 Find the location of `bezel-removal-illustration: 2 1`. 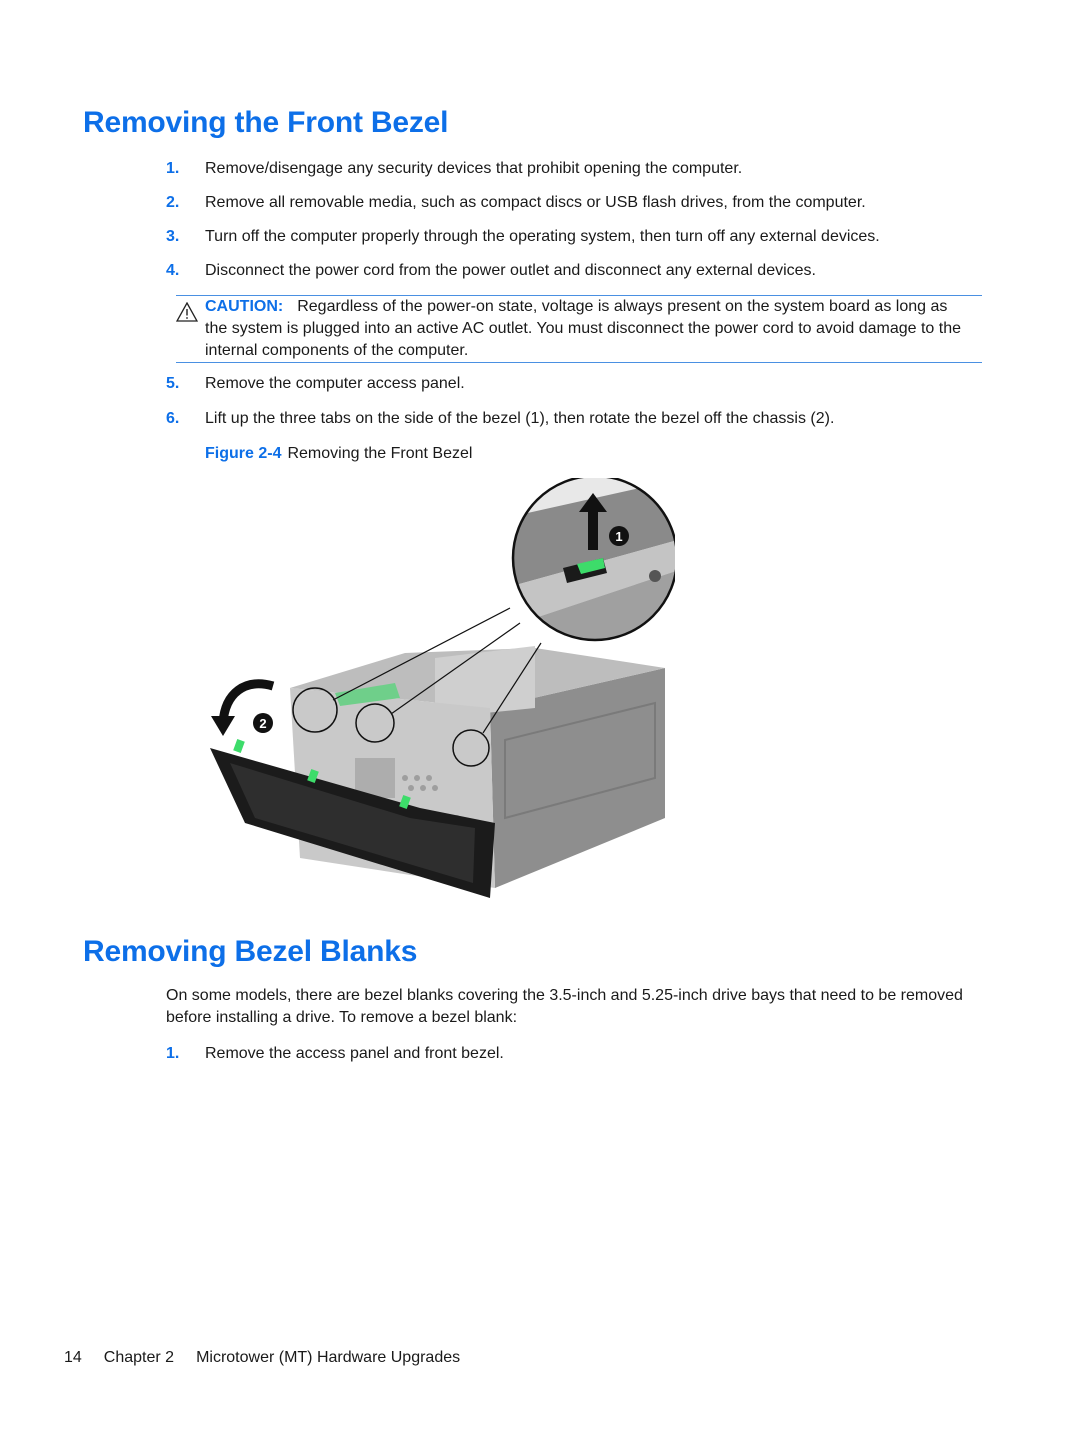

bezel-removal-illustration: 2 1 is located at coordinates (444, 686).